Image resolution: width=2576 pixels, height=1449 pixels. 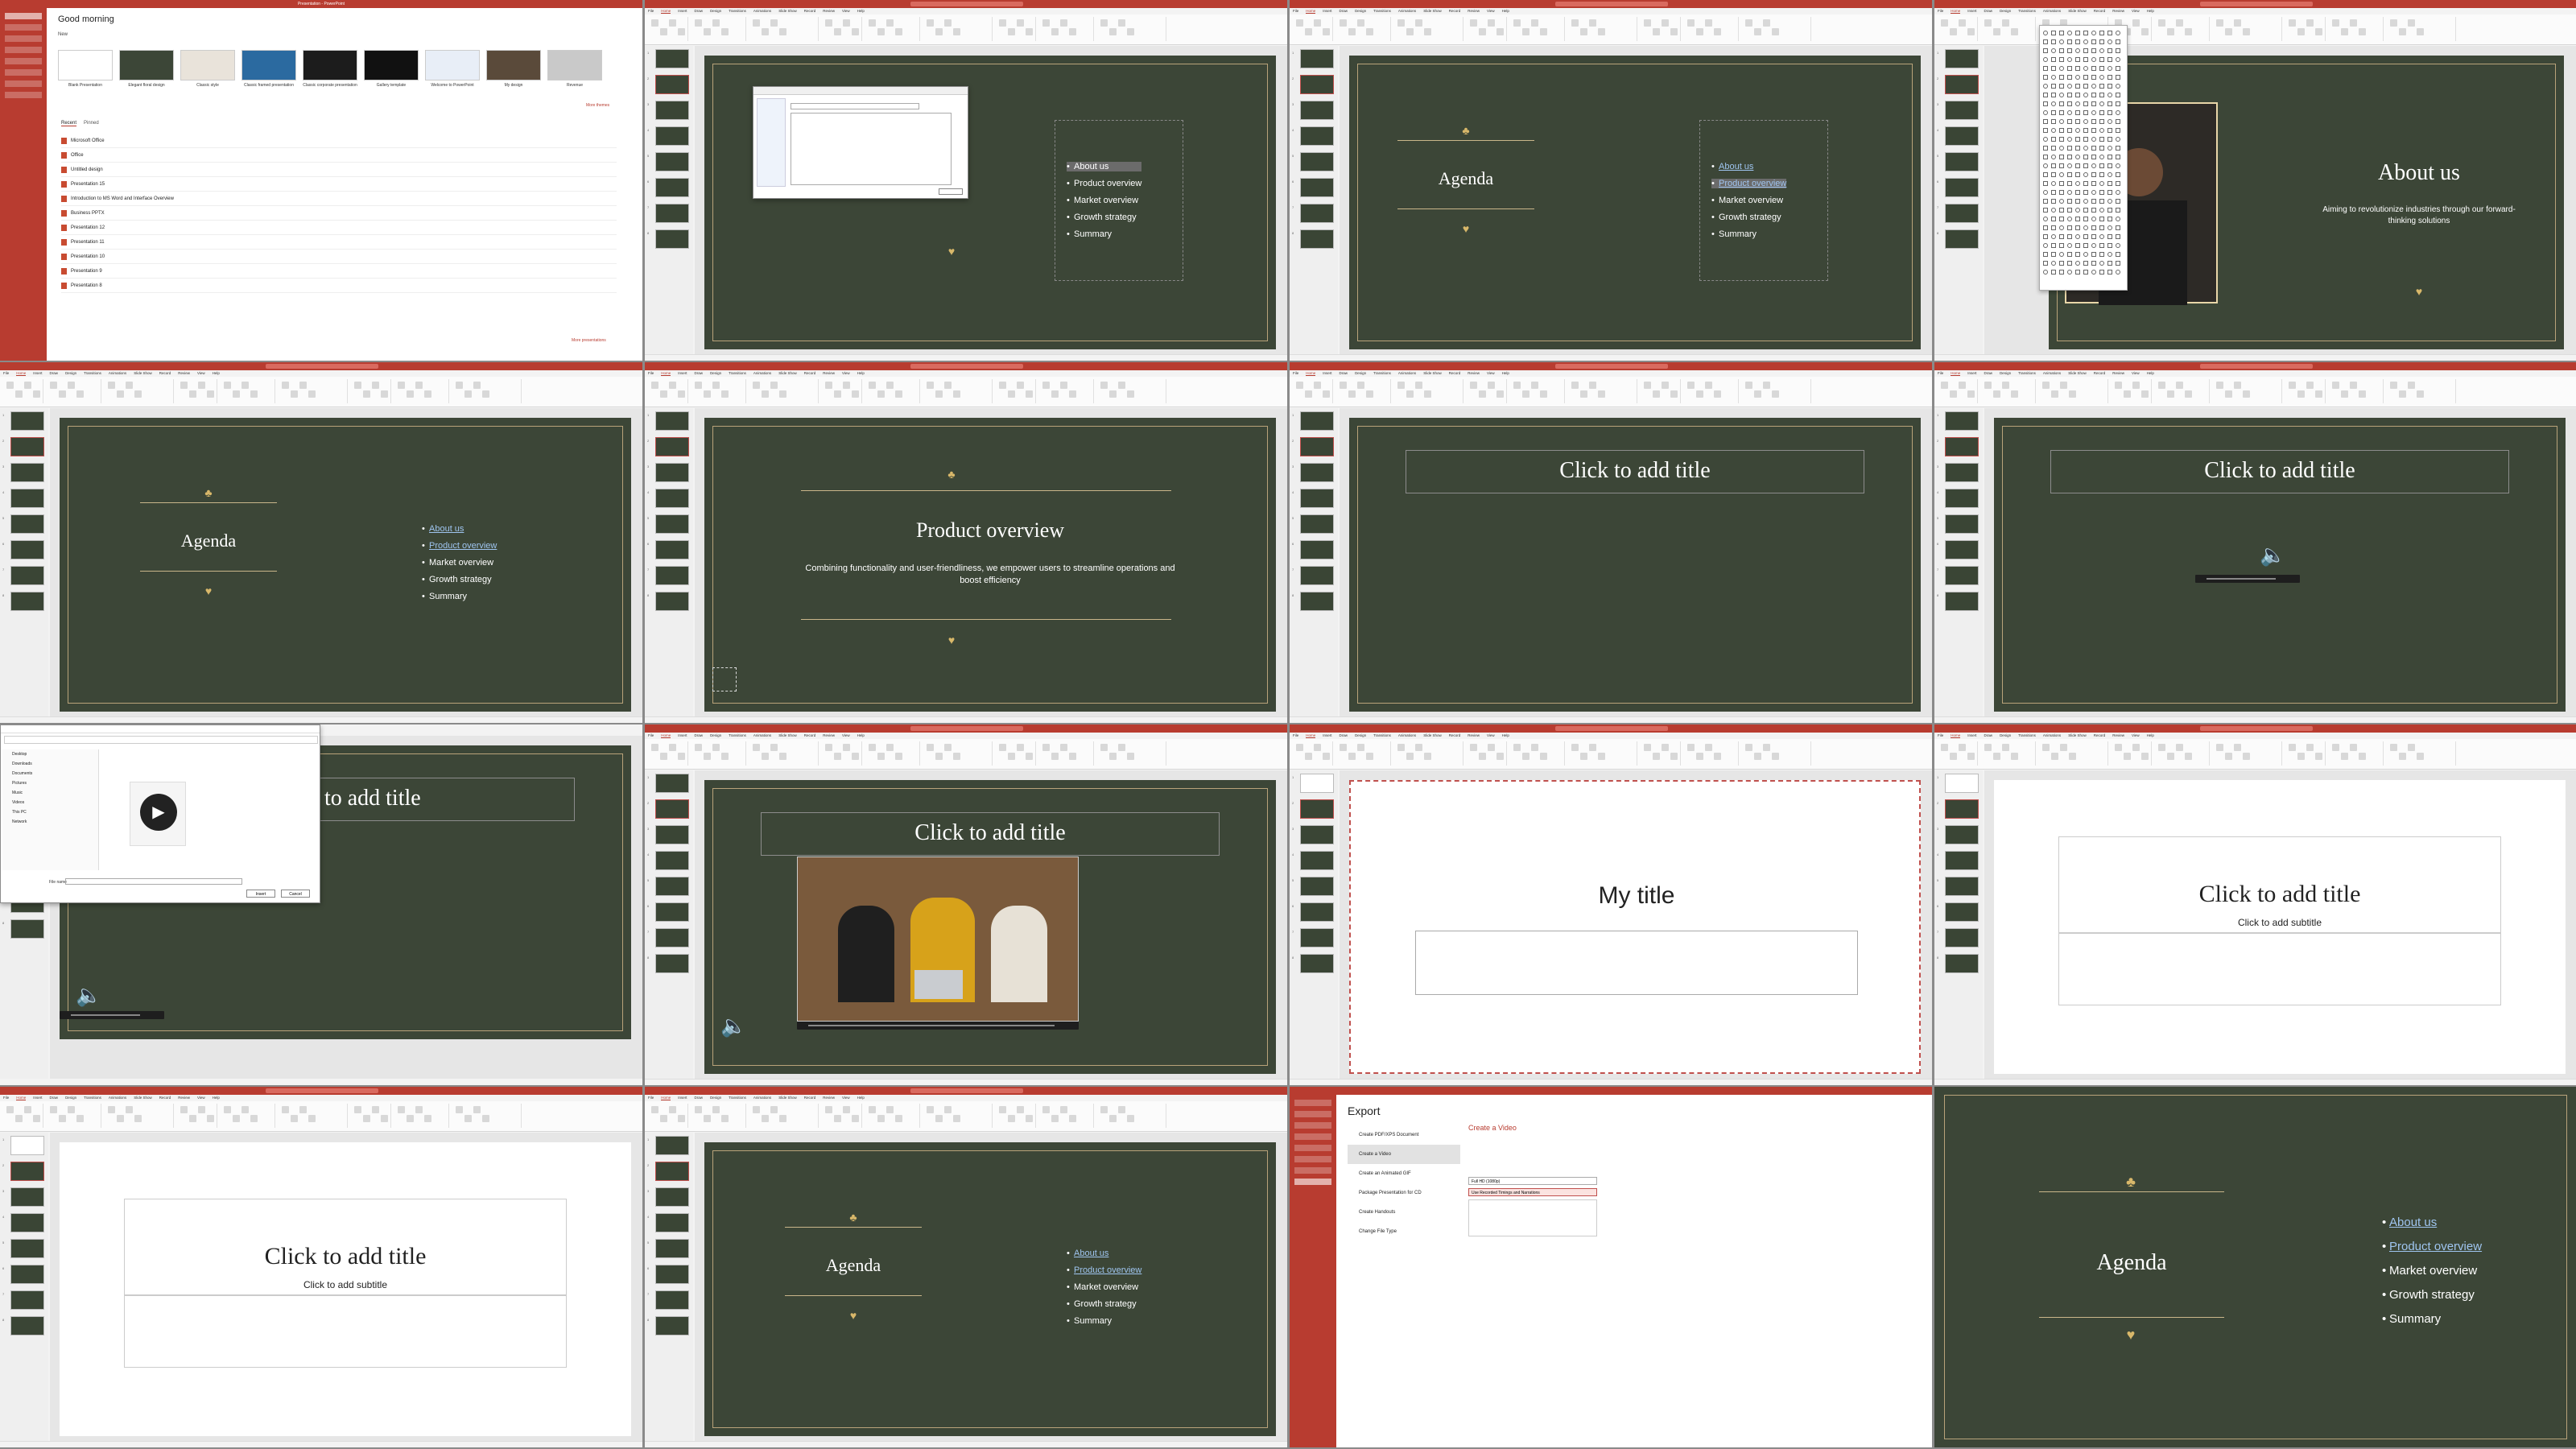 What do you see at coordinates (966, 728) in the screenshot?
I see `search-box` at bounding box center [966, 728].